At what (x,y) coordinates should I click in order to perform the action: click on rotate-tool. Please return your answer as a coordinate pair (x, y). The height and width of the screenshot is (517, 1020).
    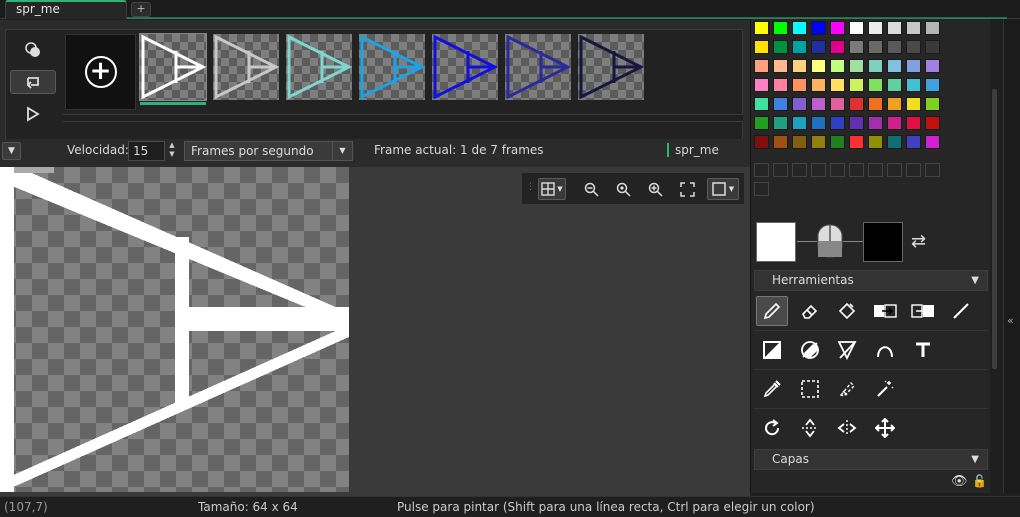
    Looking at the image, I should click on (772, 428).